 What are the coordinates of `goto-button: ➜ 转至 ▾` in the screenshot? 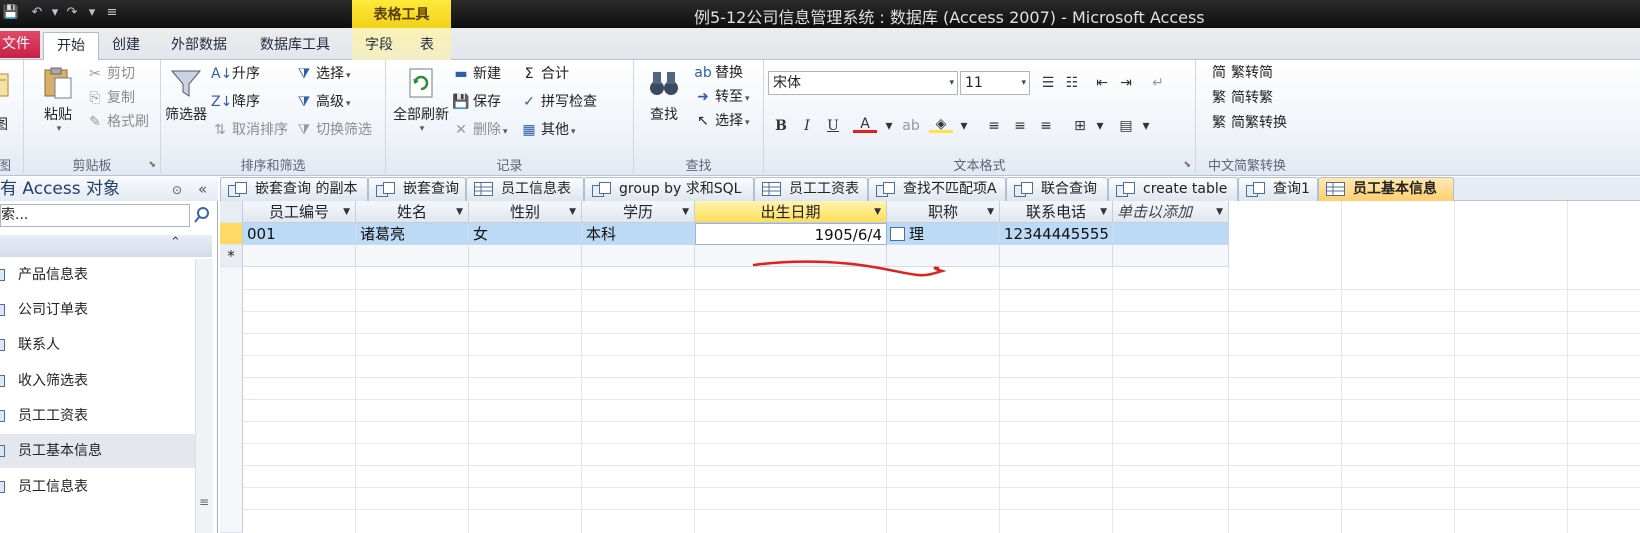 It's located at (721, 97).